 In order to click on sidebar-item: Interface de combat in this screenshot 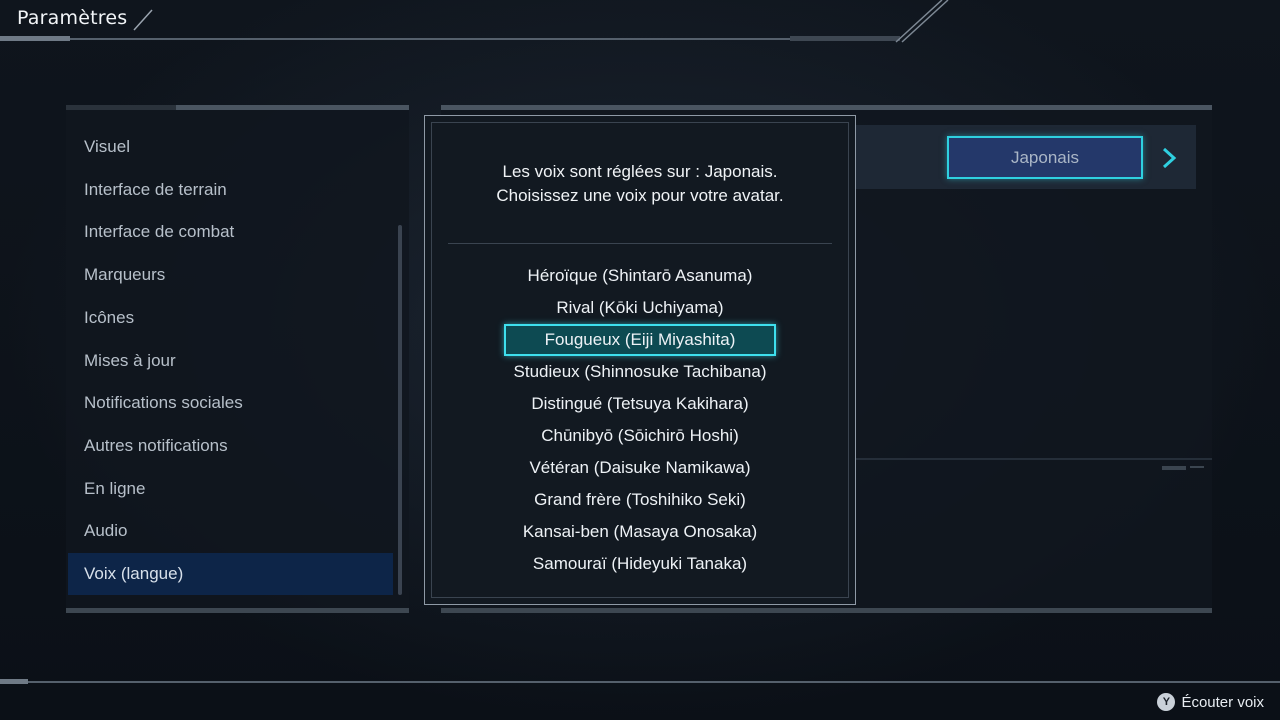, I will do `click(230, 232)`.